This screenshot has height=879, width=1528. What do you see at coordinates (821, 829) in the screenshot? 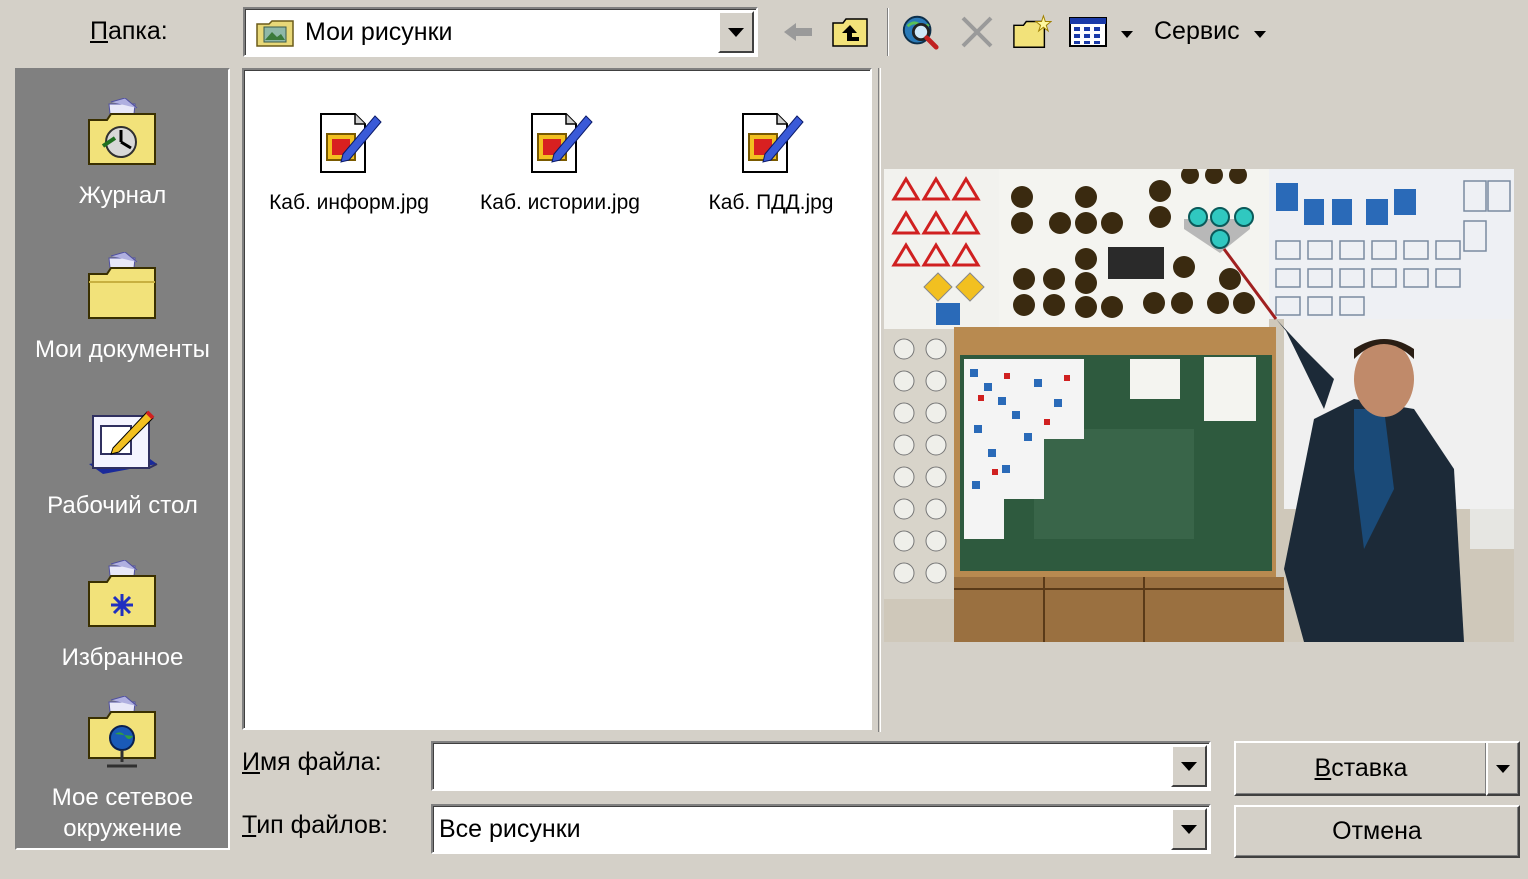
I see `filetype-select: Все рисунки` at bounding box center [821, 829].